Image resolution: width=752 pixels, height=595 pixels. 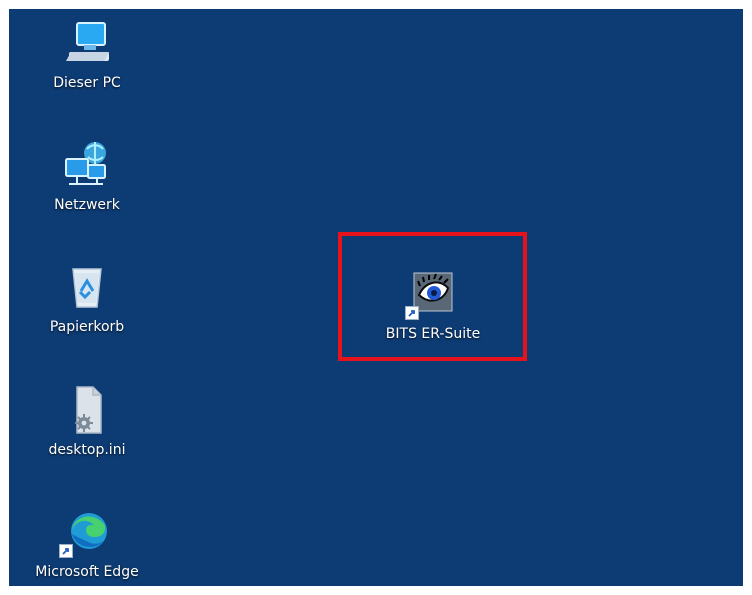 What do you see at coordinates (87, 205) in the screenshot?
I see `desktop-icon-label: Netzwerk` at bounding box center [87, 205].